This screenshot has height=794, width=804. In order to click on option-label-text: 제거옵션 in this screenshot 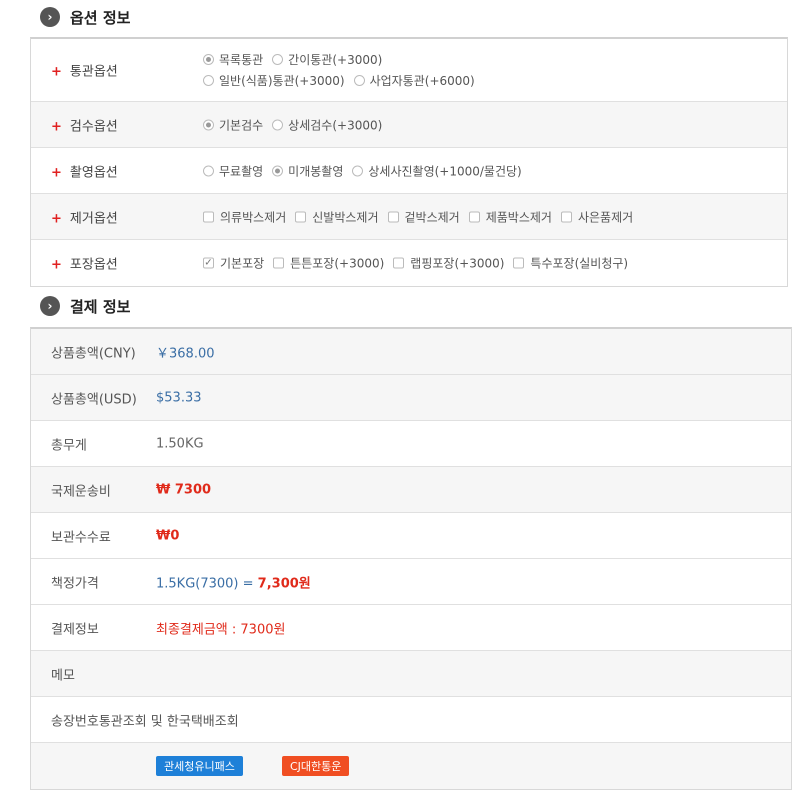, I will do `click(93, 218)`.